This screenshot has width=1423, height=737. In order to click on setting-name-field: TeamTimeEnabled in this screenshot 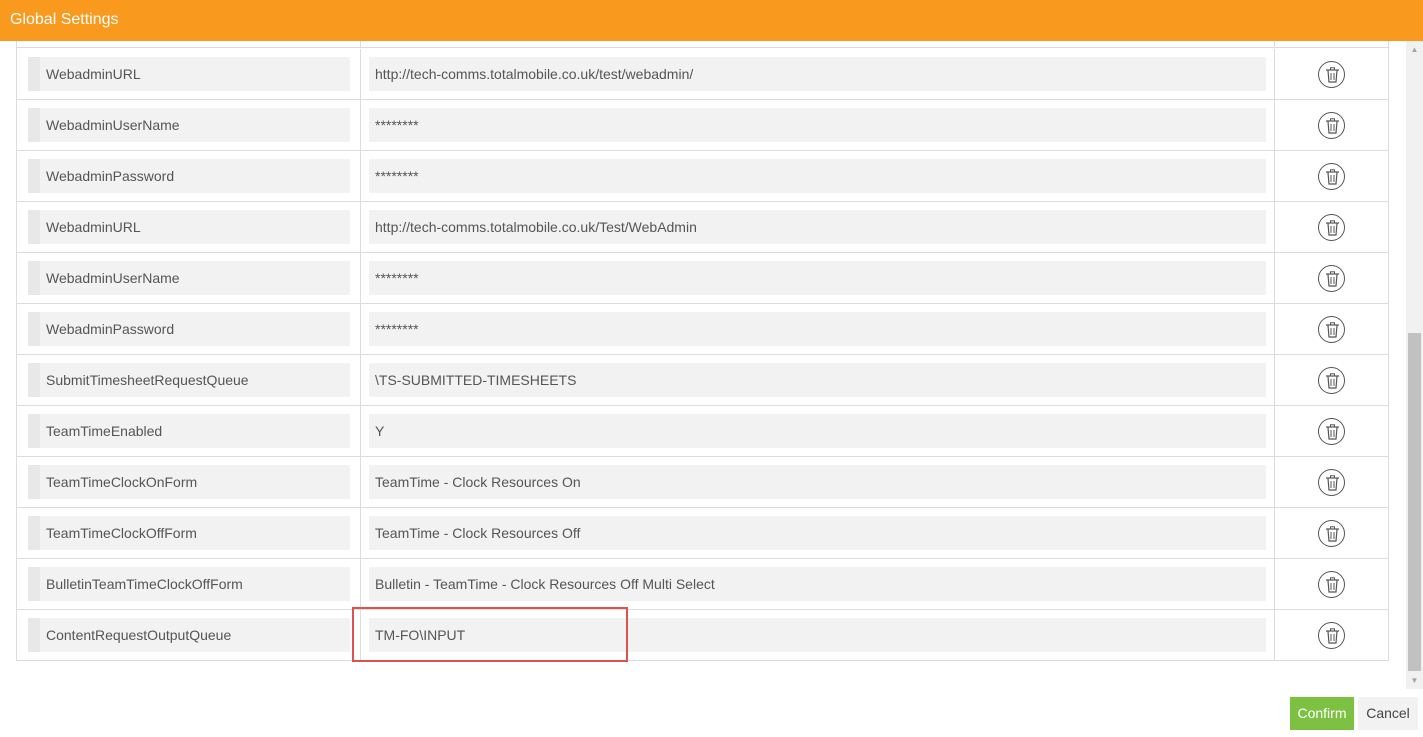, I will do `click(189, 431)`.